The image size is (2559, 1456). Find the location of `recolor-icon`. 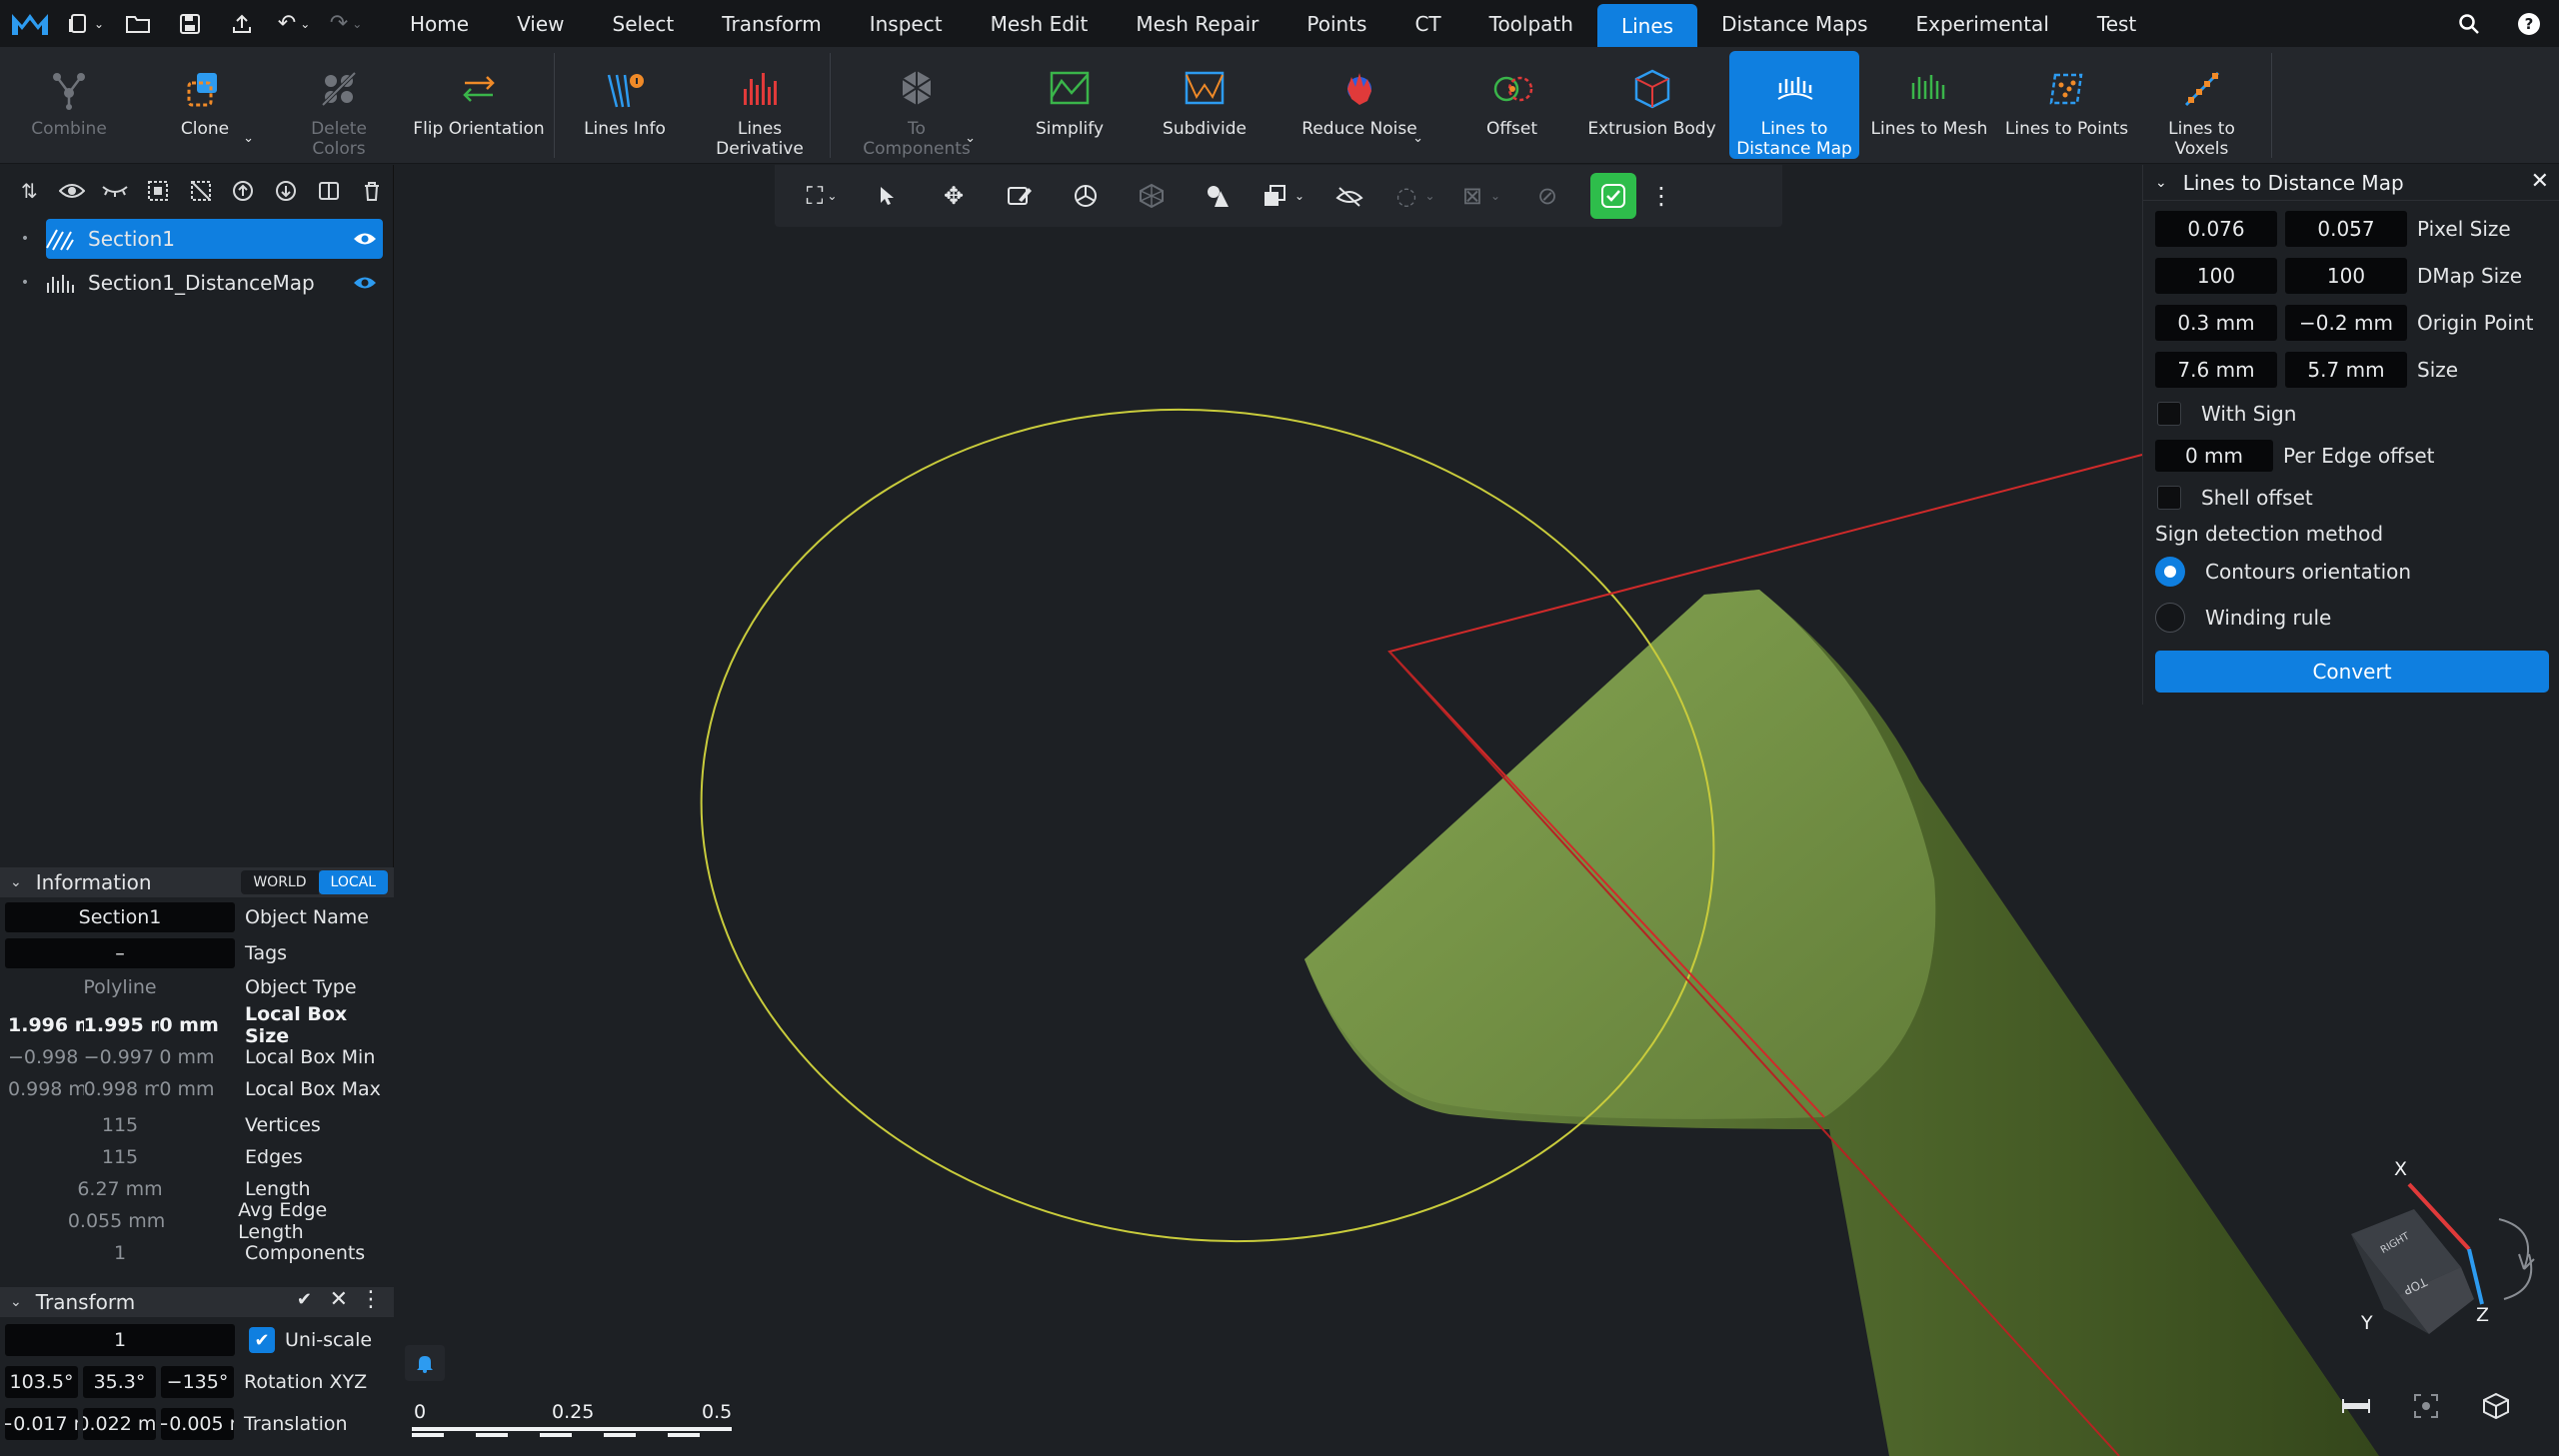

recolor-icon is located at coordinates (1218, 196).